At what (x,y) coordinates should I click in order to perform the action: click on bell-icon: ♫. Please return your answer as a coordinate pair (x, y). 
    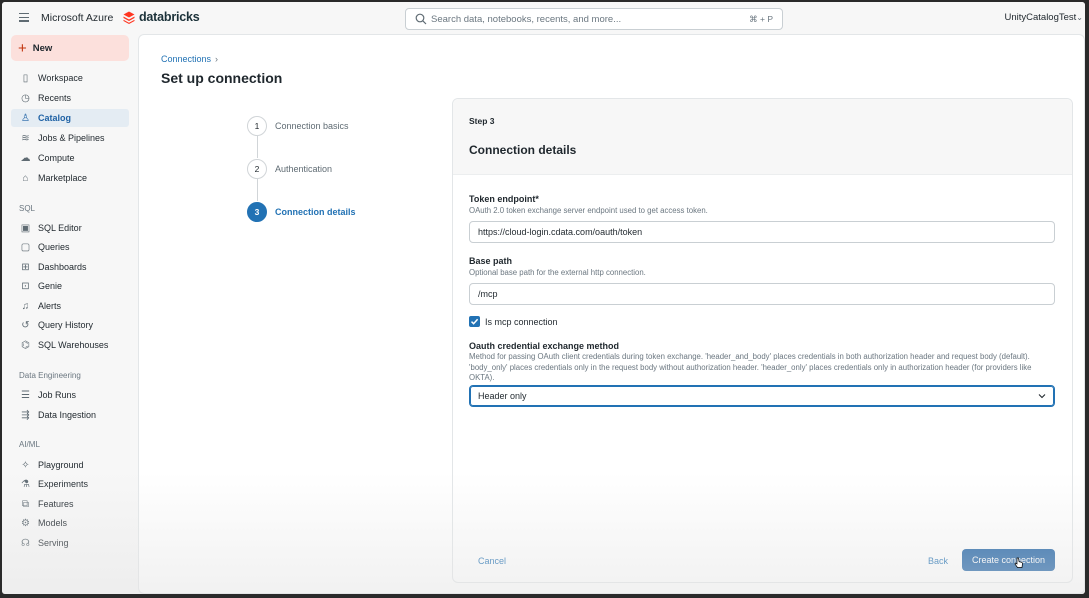
    Looking at the image, I should click on (25, 306).